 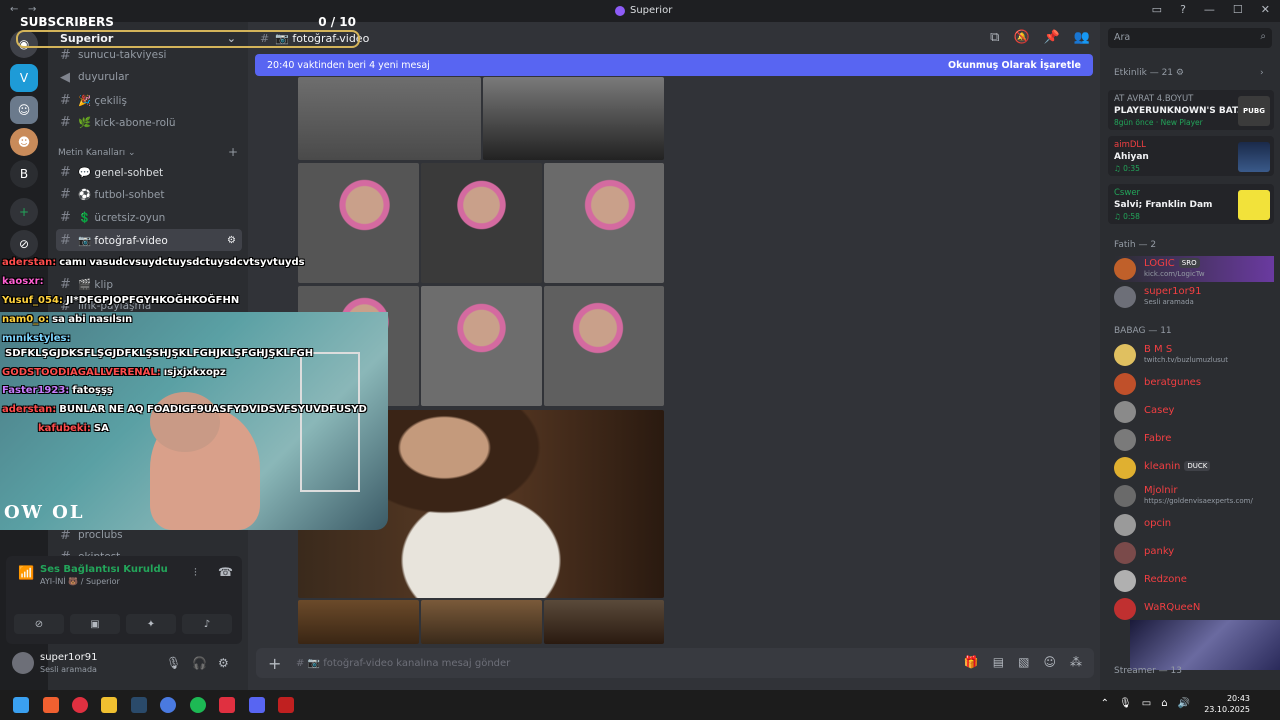 What do you see at coordinates (149, 194) in the screenshot?
I see `channel-futbol-sohbet: # ⚽ futbol-sohbet` at bounding box center [149, 194].